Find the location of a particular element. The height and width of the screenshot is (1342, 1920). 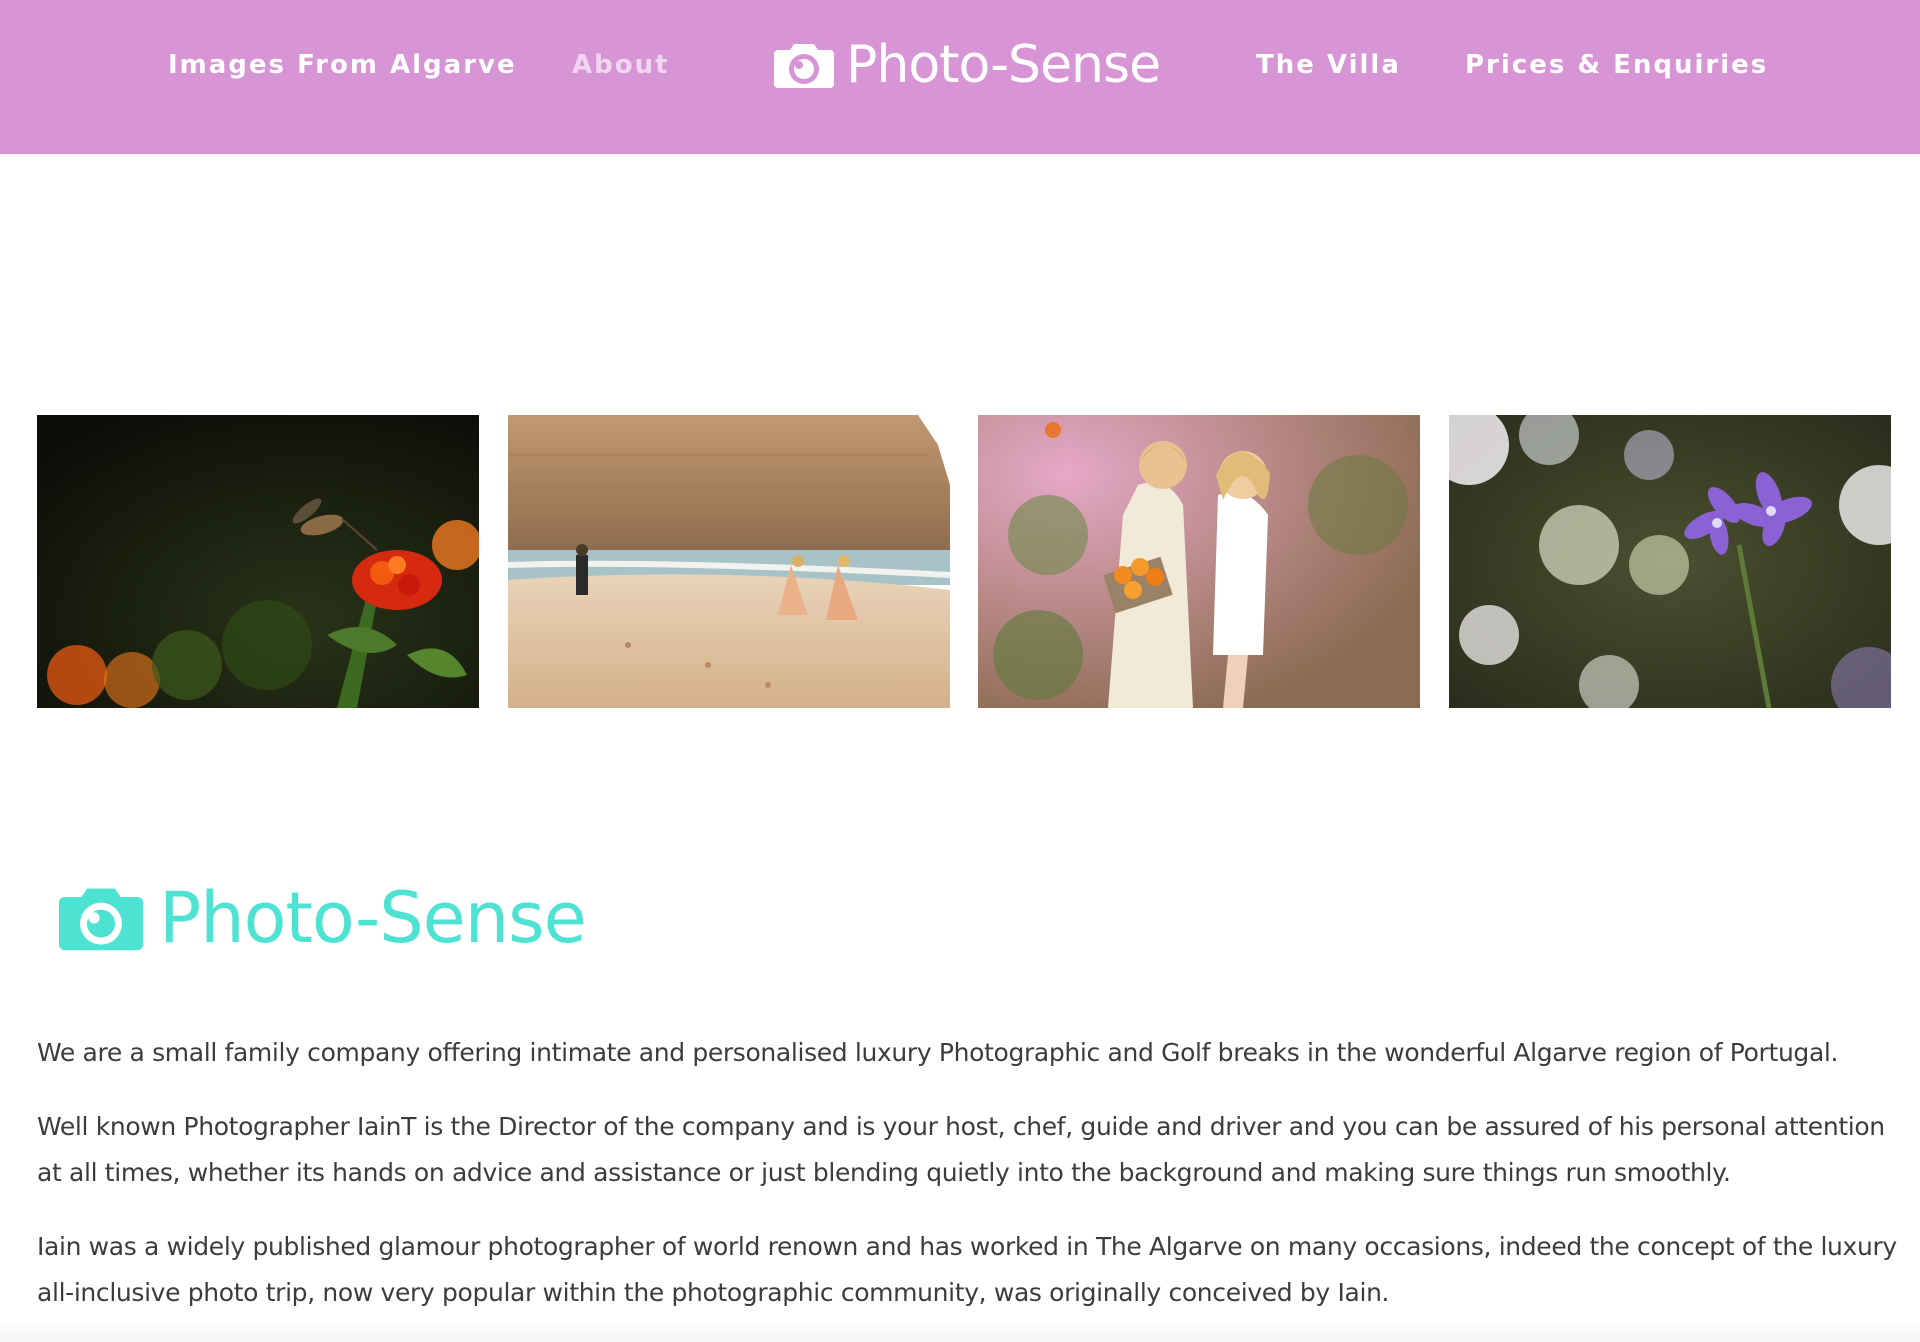

nav-prices-enquiries: Prices & Enquiries is located at coordinates (1616, 65).